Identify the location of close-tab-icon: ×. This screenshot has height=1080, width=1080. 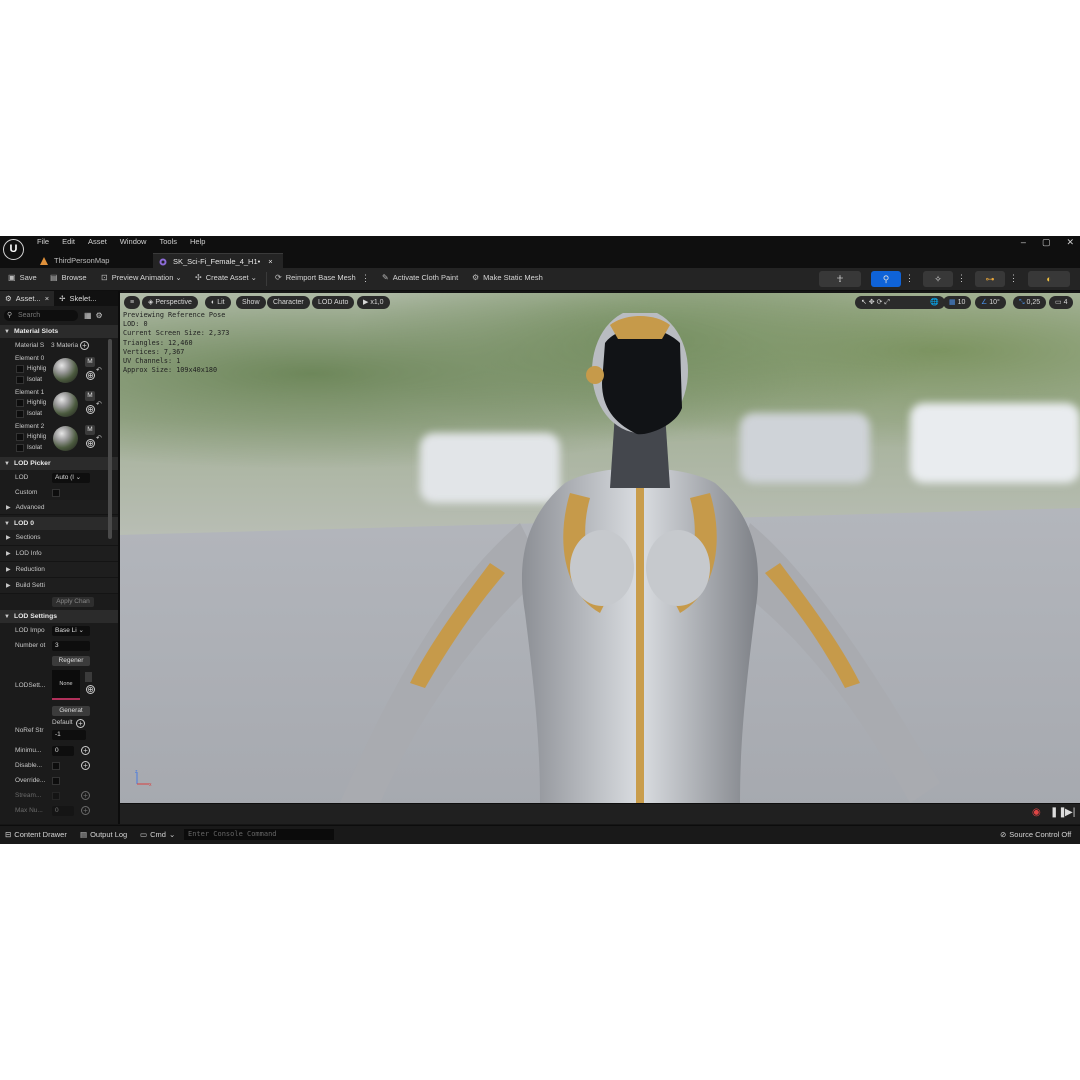
(270, 261).